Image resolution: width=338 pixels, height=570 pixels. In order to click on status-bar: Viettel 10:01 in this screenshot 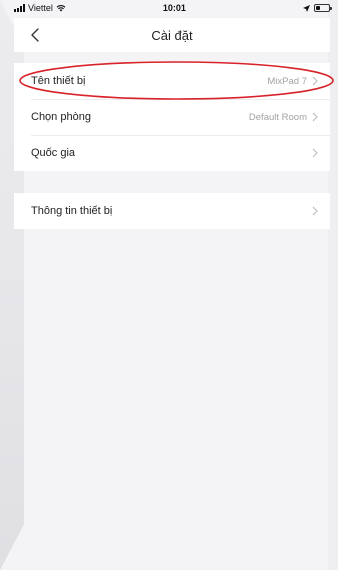, I will do `click(173, 8)`.